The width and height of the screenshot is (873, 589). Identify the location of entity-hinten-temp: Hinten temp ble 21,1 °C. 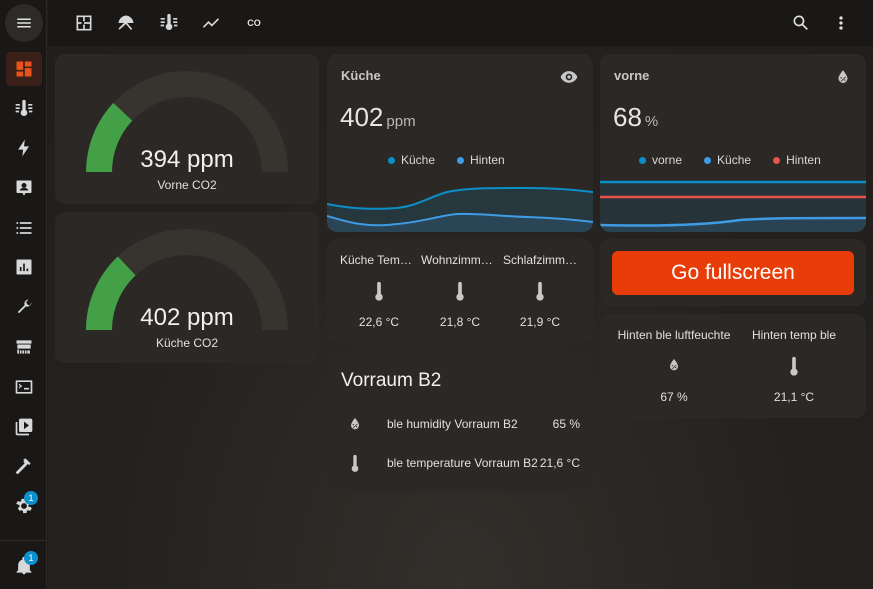
(794, 366).